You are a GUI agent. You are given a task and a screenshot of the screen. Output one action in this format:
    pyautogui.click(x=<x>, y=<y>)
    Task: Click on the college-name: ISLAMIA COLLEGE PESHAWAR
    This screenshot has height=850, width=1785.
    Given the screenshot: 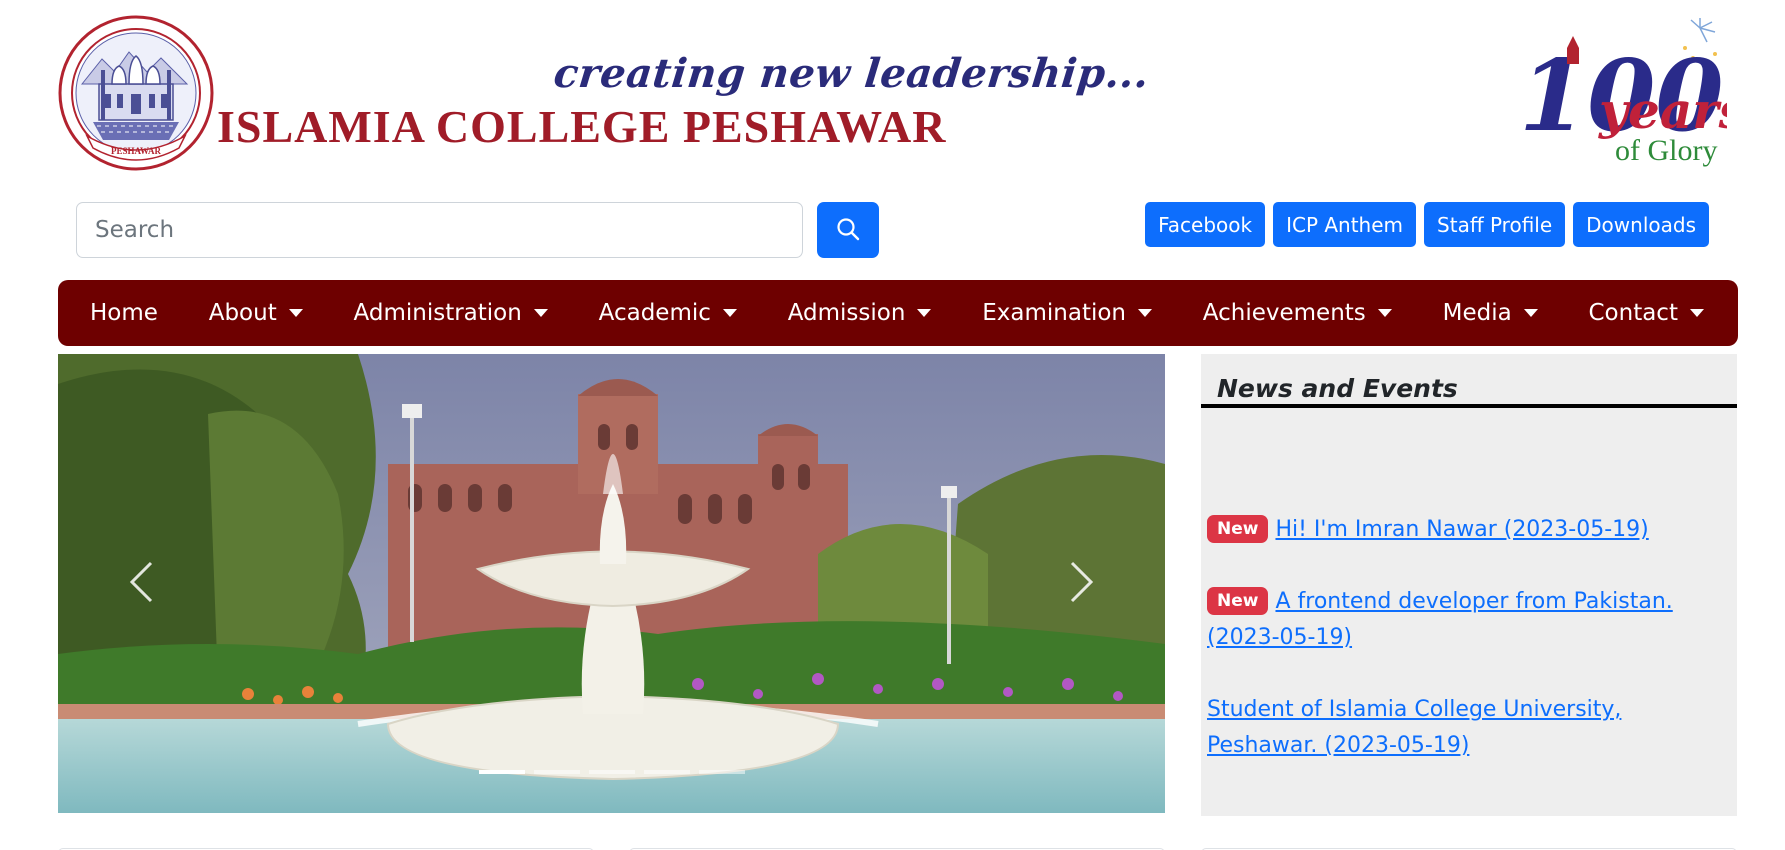 What is the action you would take?
    pyautogui.click(x=582, y=126)
    